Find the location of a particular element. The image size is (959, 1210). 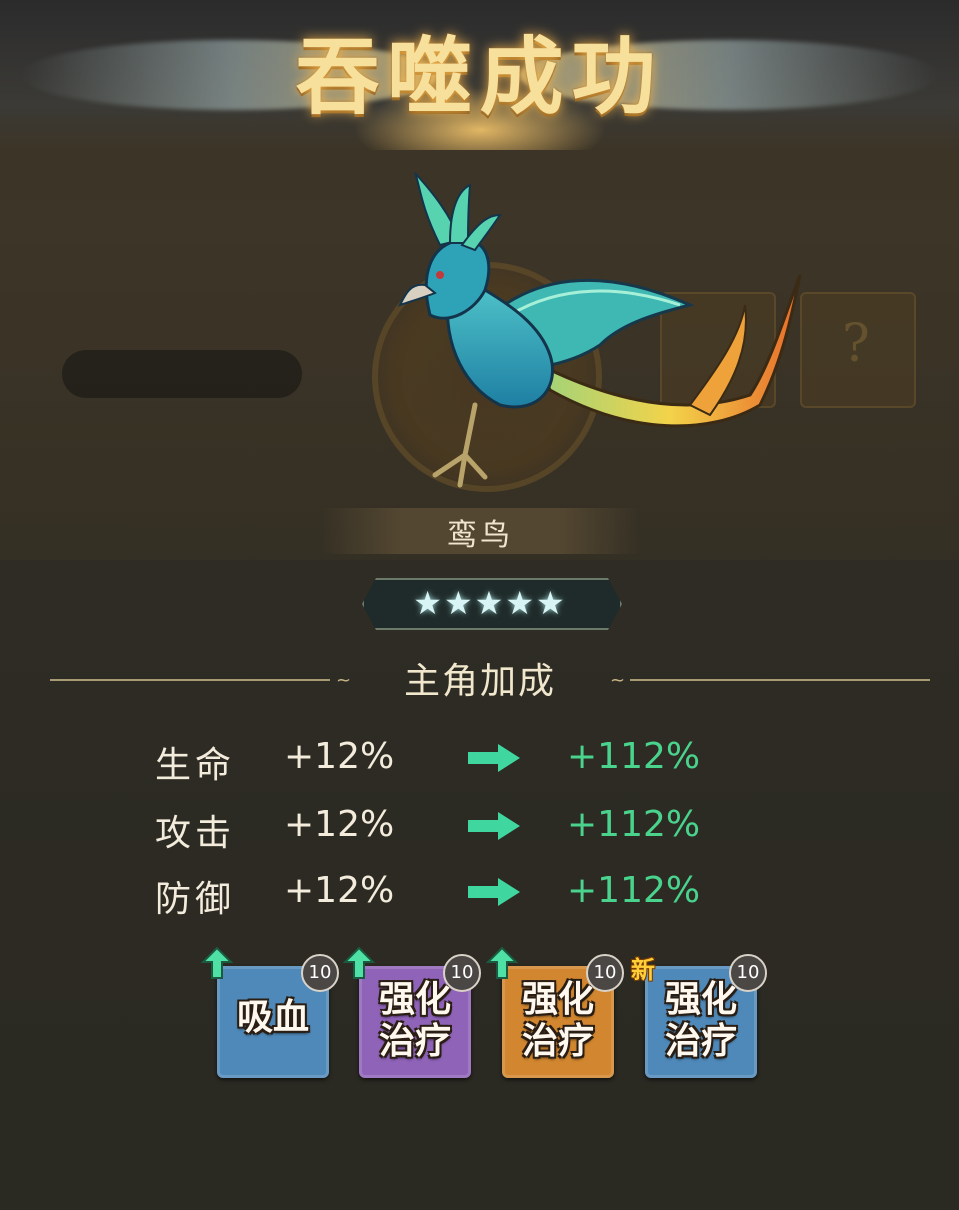

question-icon: ? is located at coordinates (856, 344).